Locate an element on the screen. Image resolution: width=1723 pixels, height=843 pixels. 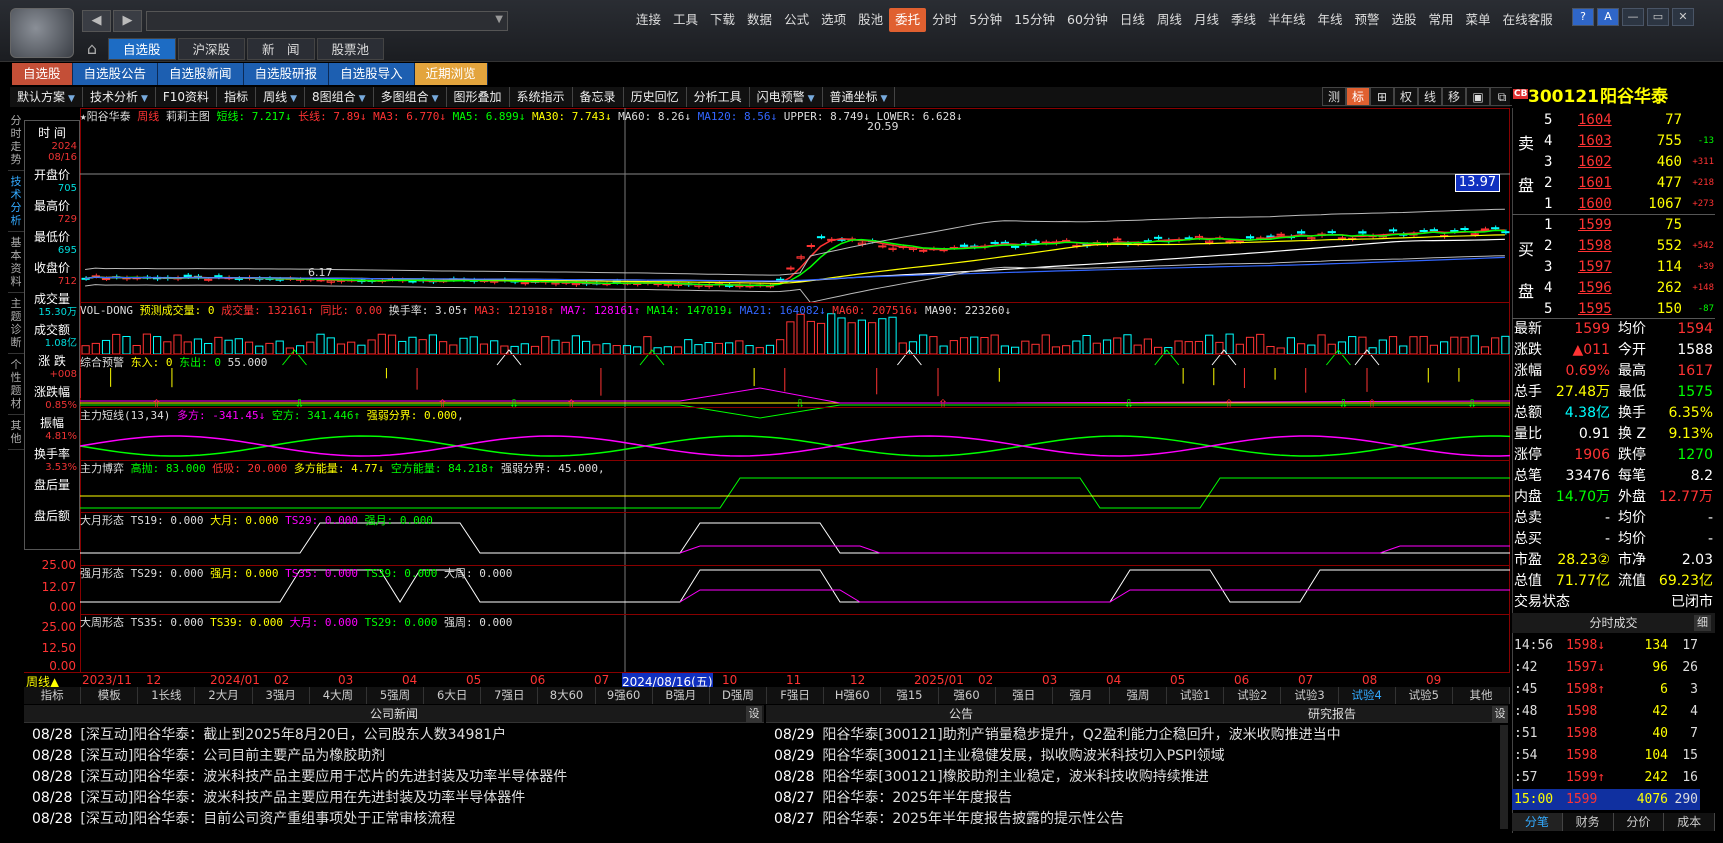
window-button-1: A is located at coordinates (1608, 17).